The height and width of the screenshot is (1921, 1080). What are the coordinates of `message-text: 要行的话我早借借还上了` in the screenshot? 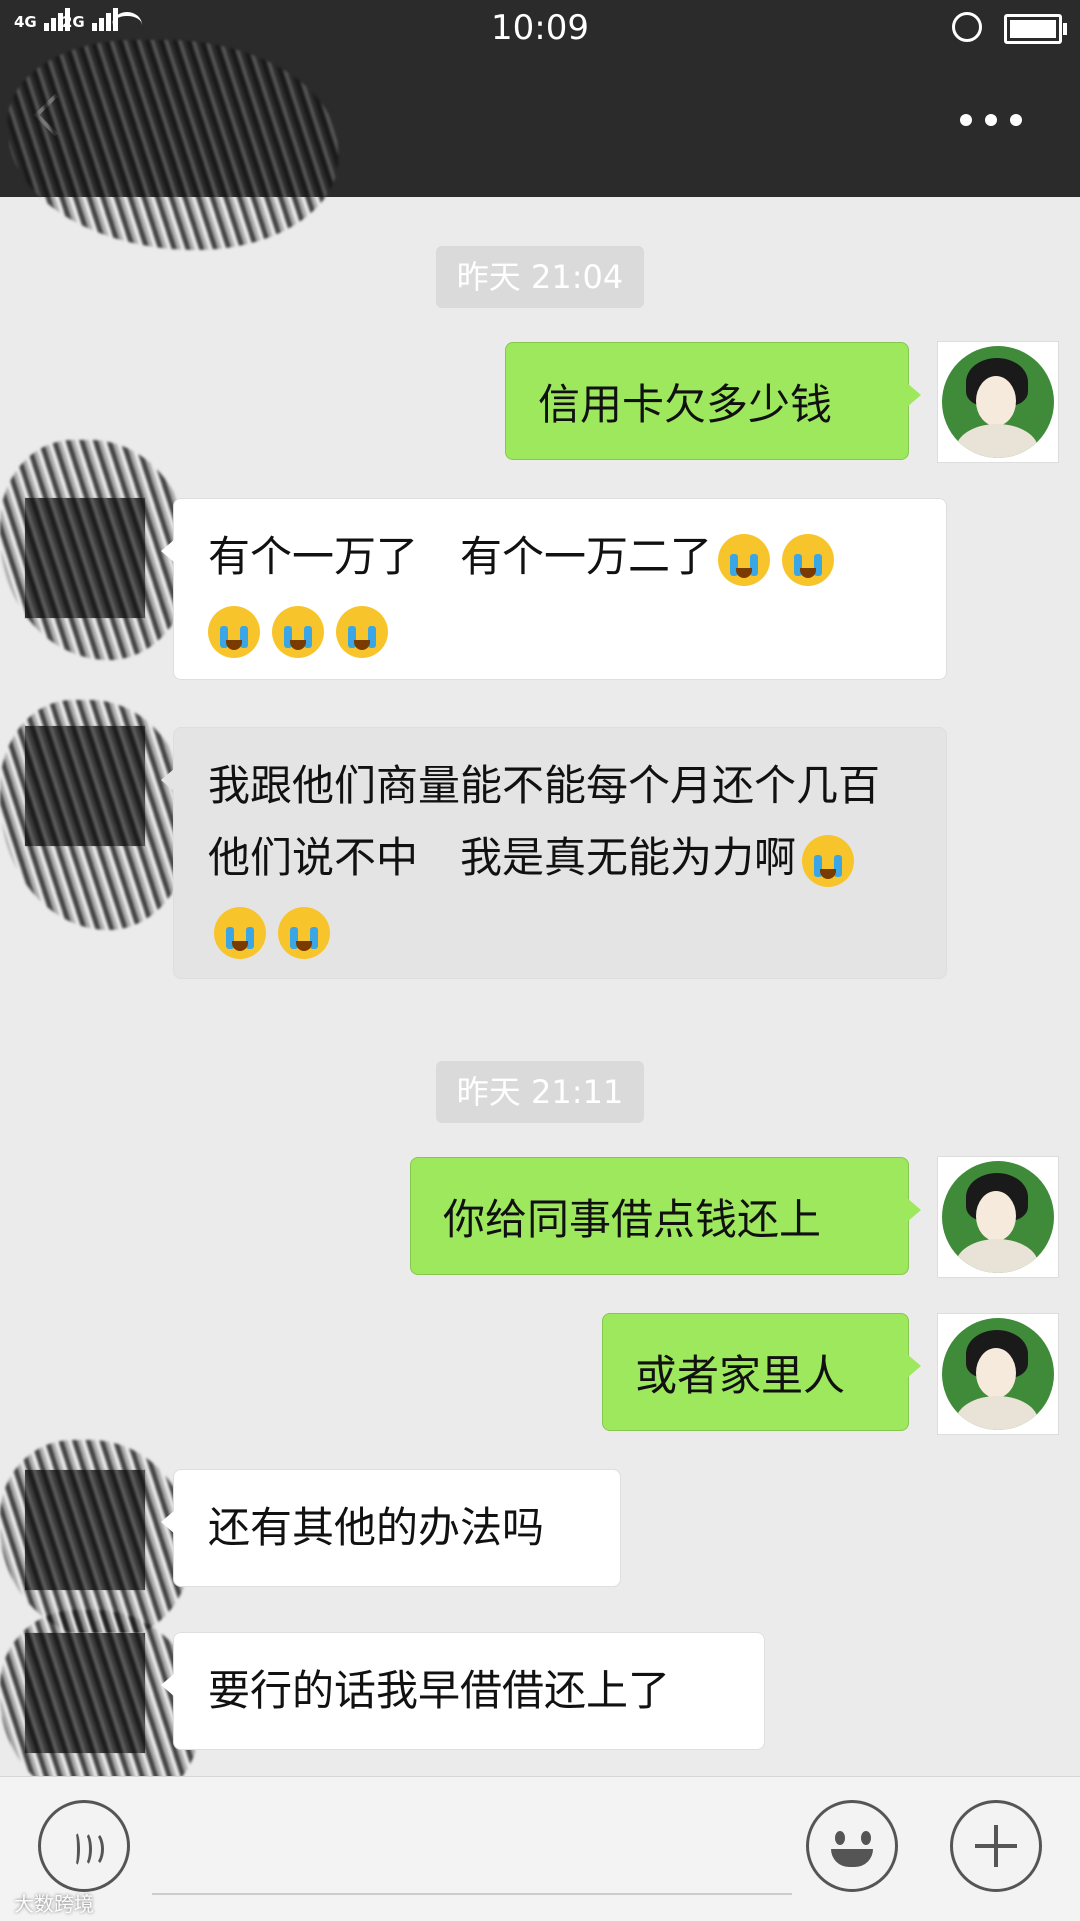 It's located at (439, 1690).